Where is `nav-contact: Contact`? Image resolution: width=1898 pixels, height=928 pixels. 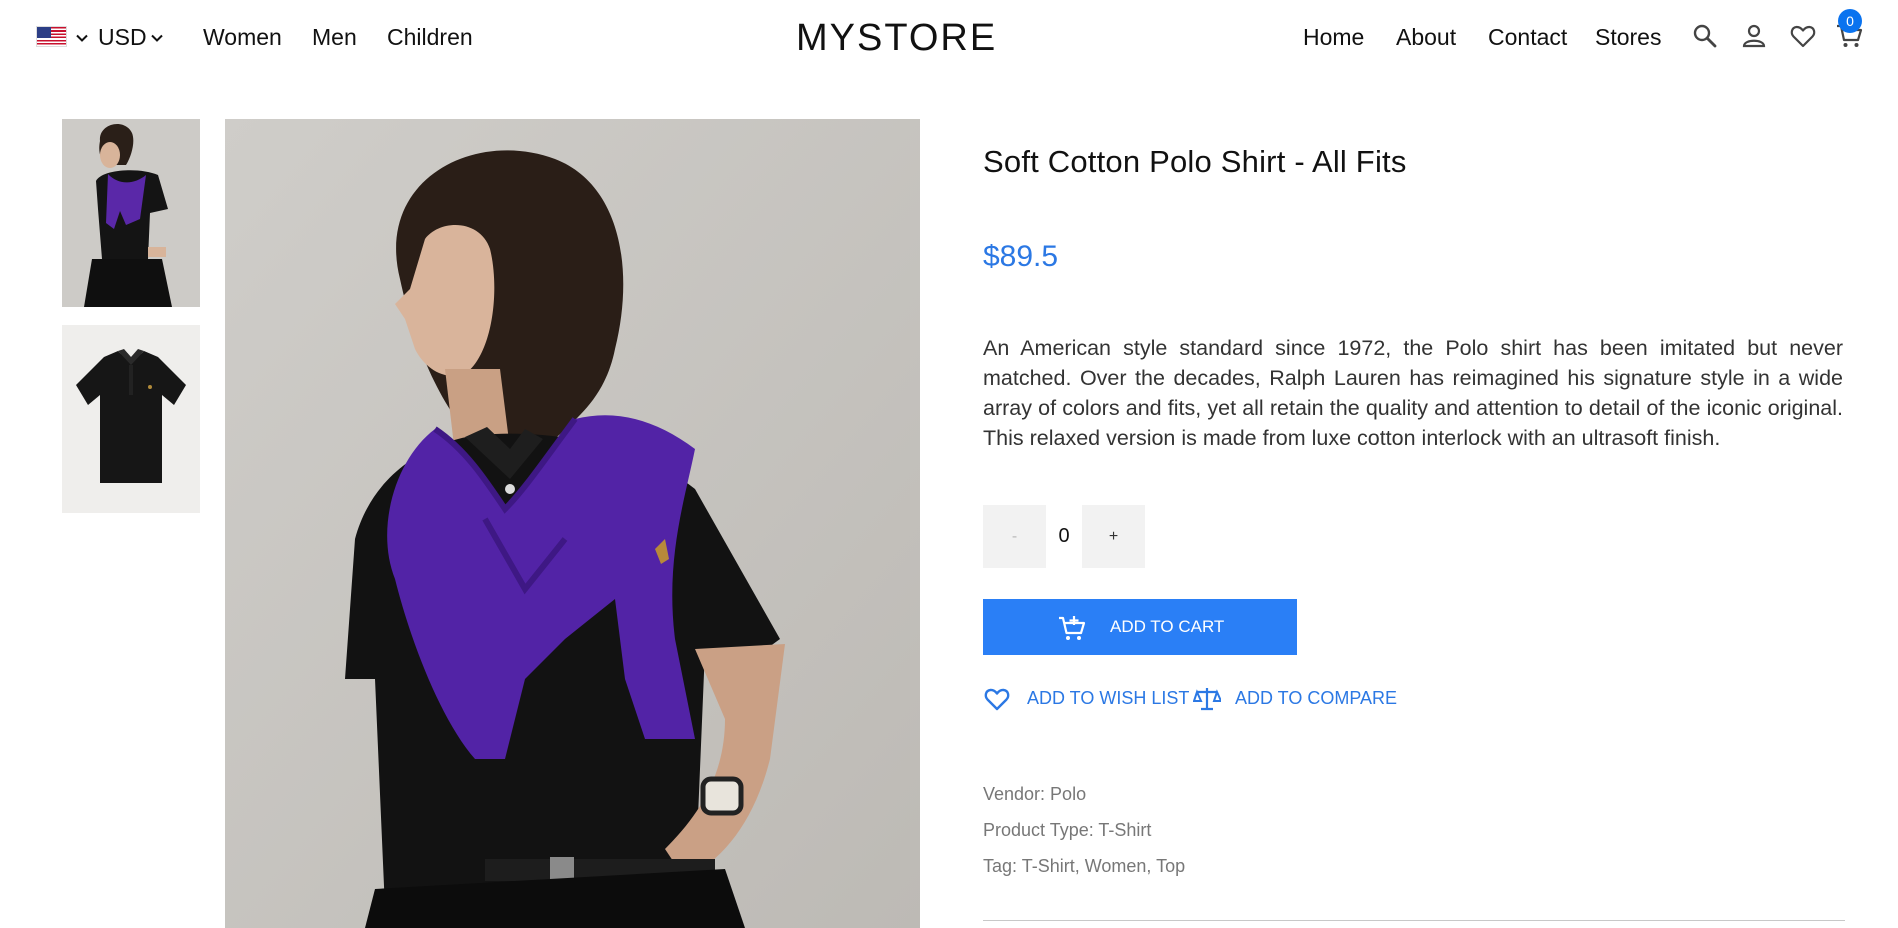 nav-contact: Contact is located at coordinates (1527, 37).